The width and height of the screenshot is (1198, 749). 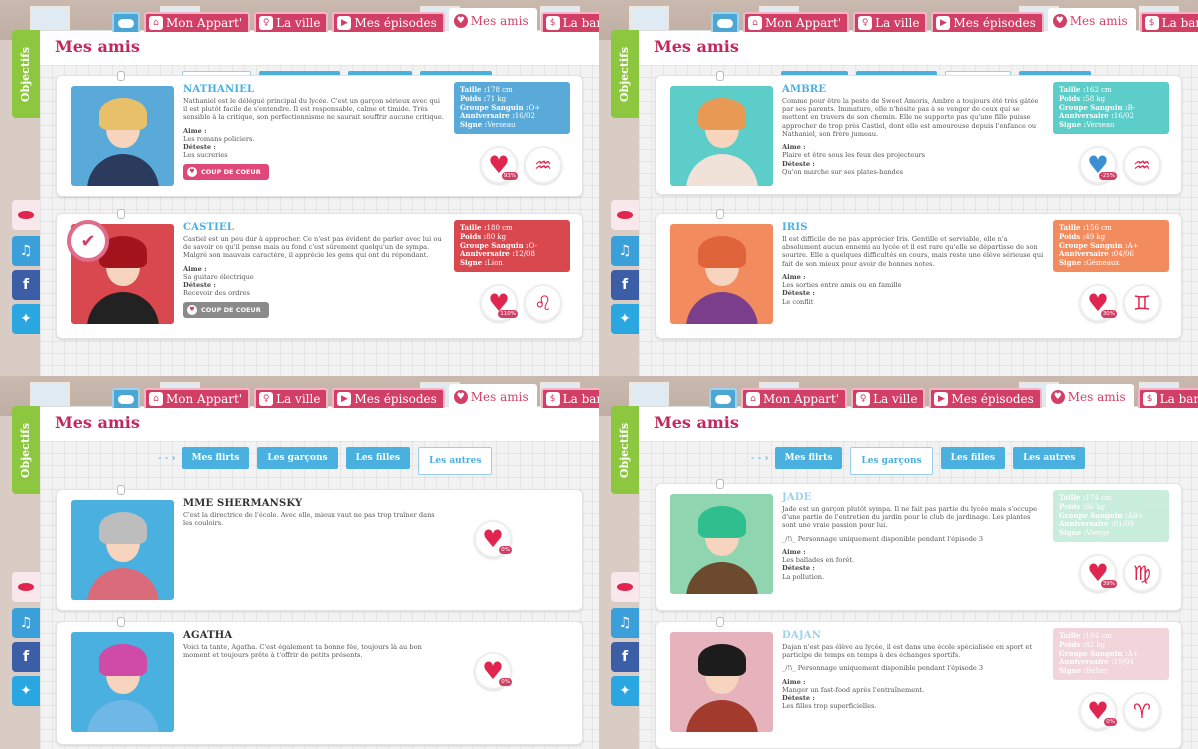 I want to click on affinity-heart: ♥ 110%, so click(x=499, y=303).